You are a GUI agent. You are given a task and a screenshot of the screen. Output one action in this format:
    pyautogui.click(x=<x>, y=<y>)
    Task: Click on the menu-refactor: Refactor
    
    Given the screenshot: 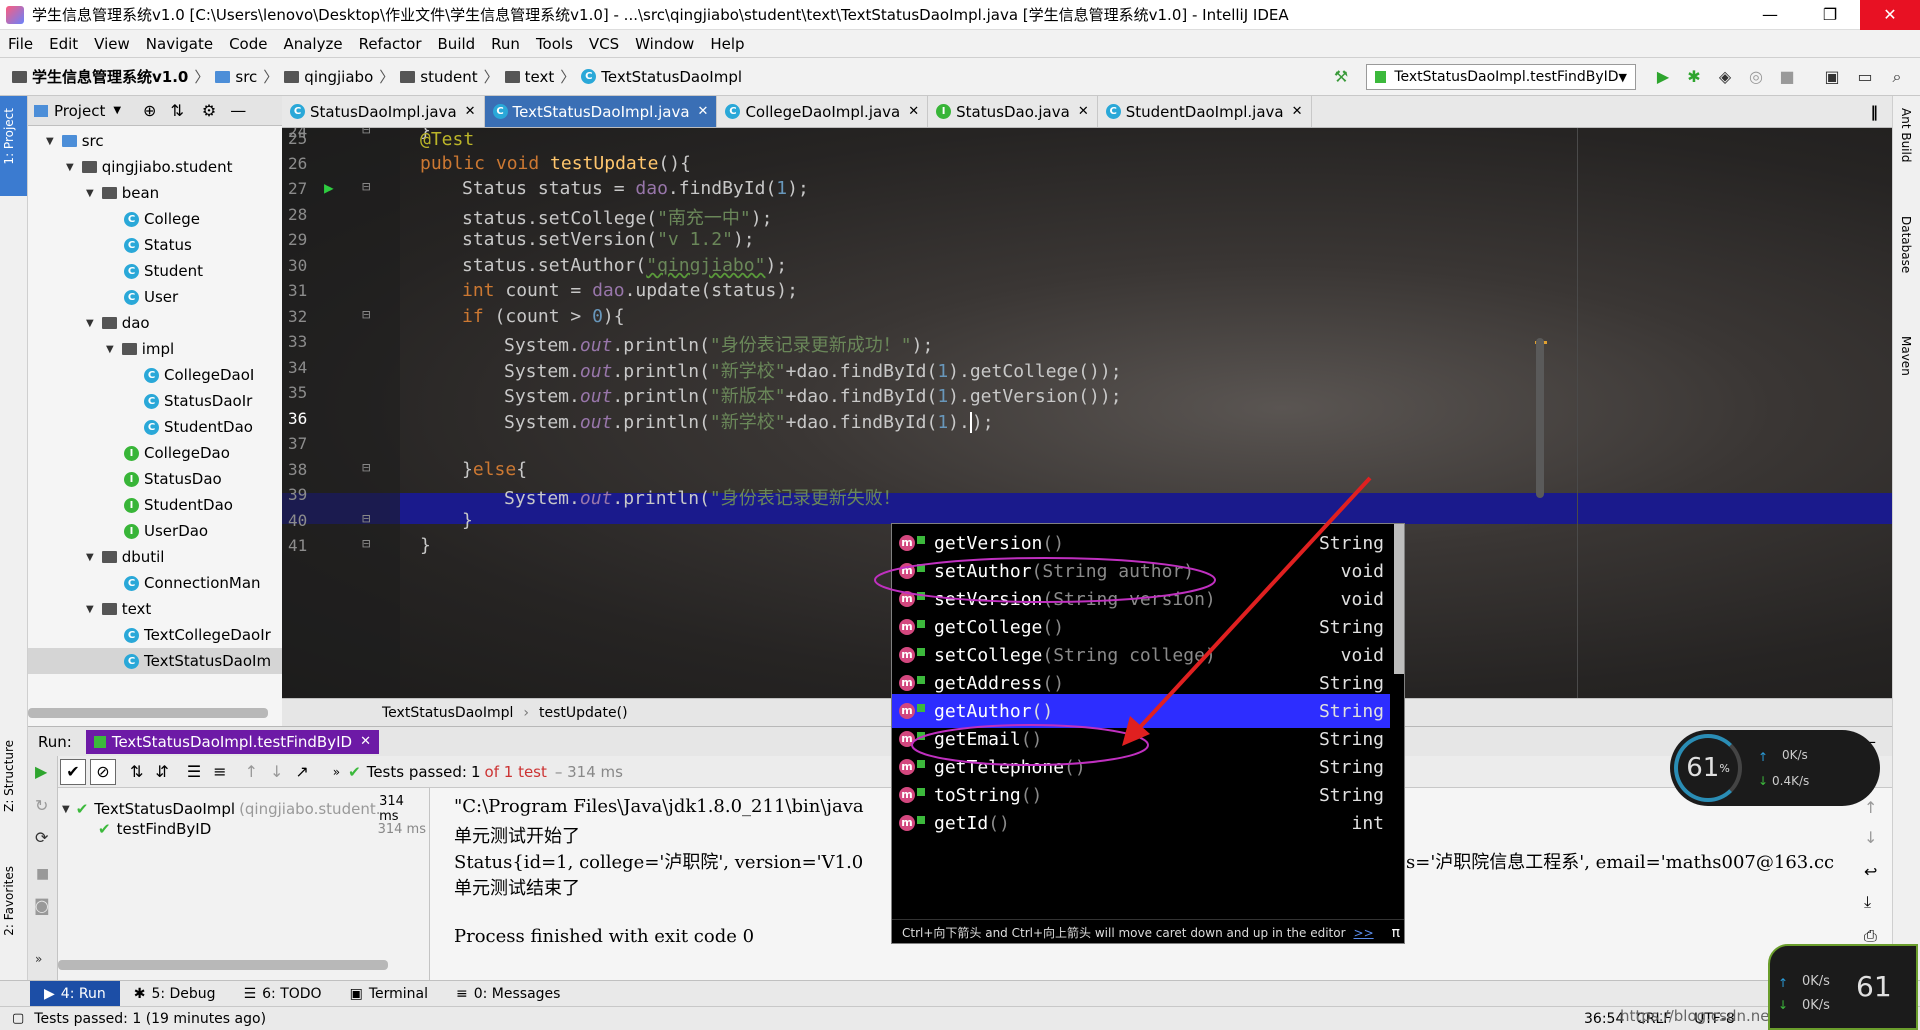 What is the action you would take?
    pyautogui.click(x=390, y=44)
    